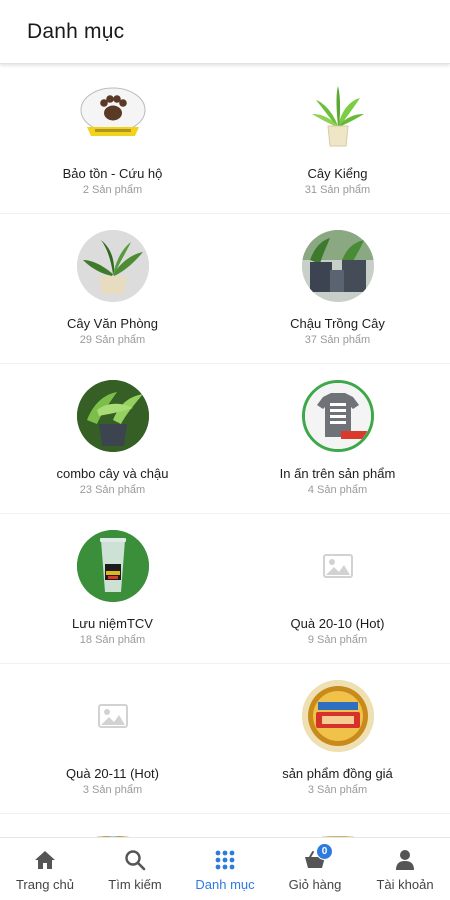 This screenshot has width=450, height=900. I want to click on nav-categories: Danh mục, so click(225, 869).